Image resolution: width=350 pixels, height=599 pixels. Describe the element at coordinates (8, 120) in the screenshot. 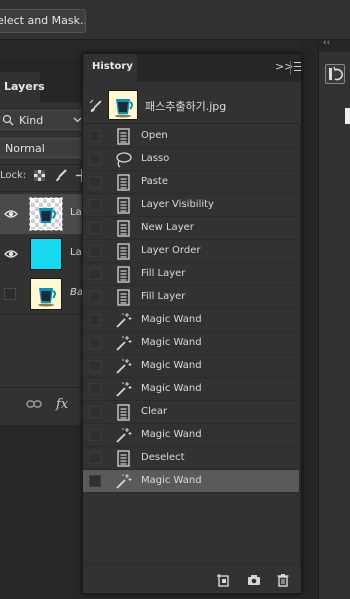

I see `search-icon` at that location.